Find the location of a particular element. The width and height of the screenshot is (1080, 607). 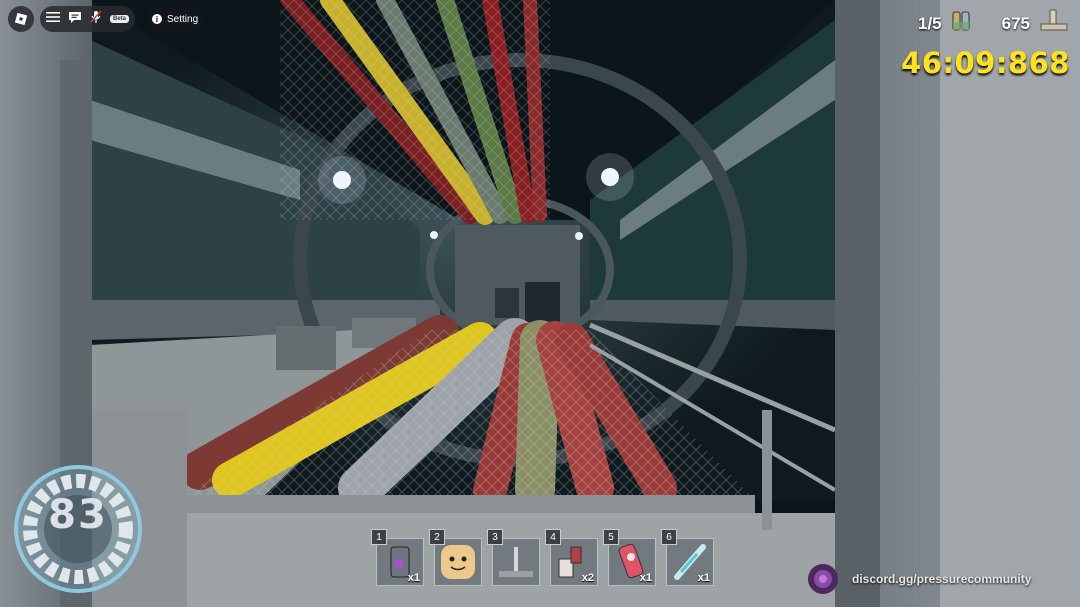

slot-count: x2 is located at coordinates (587, 578).